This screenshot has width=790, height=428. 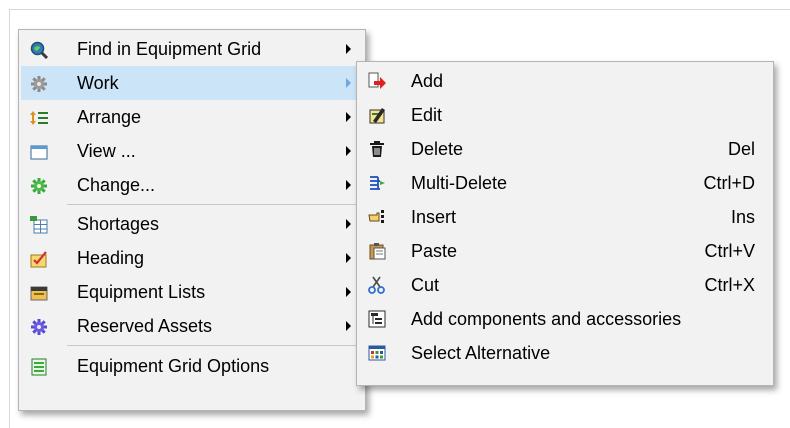 I want to click on shortage-grid-icon, so click(x=39, y=225).